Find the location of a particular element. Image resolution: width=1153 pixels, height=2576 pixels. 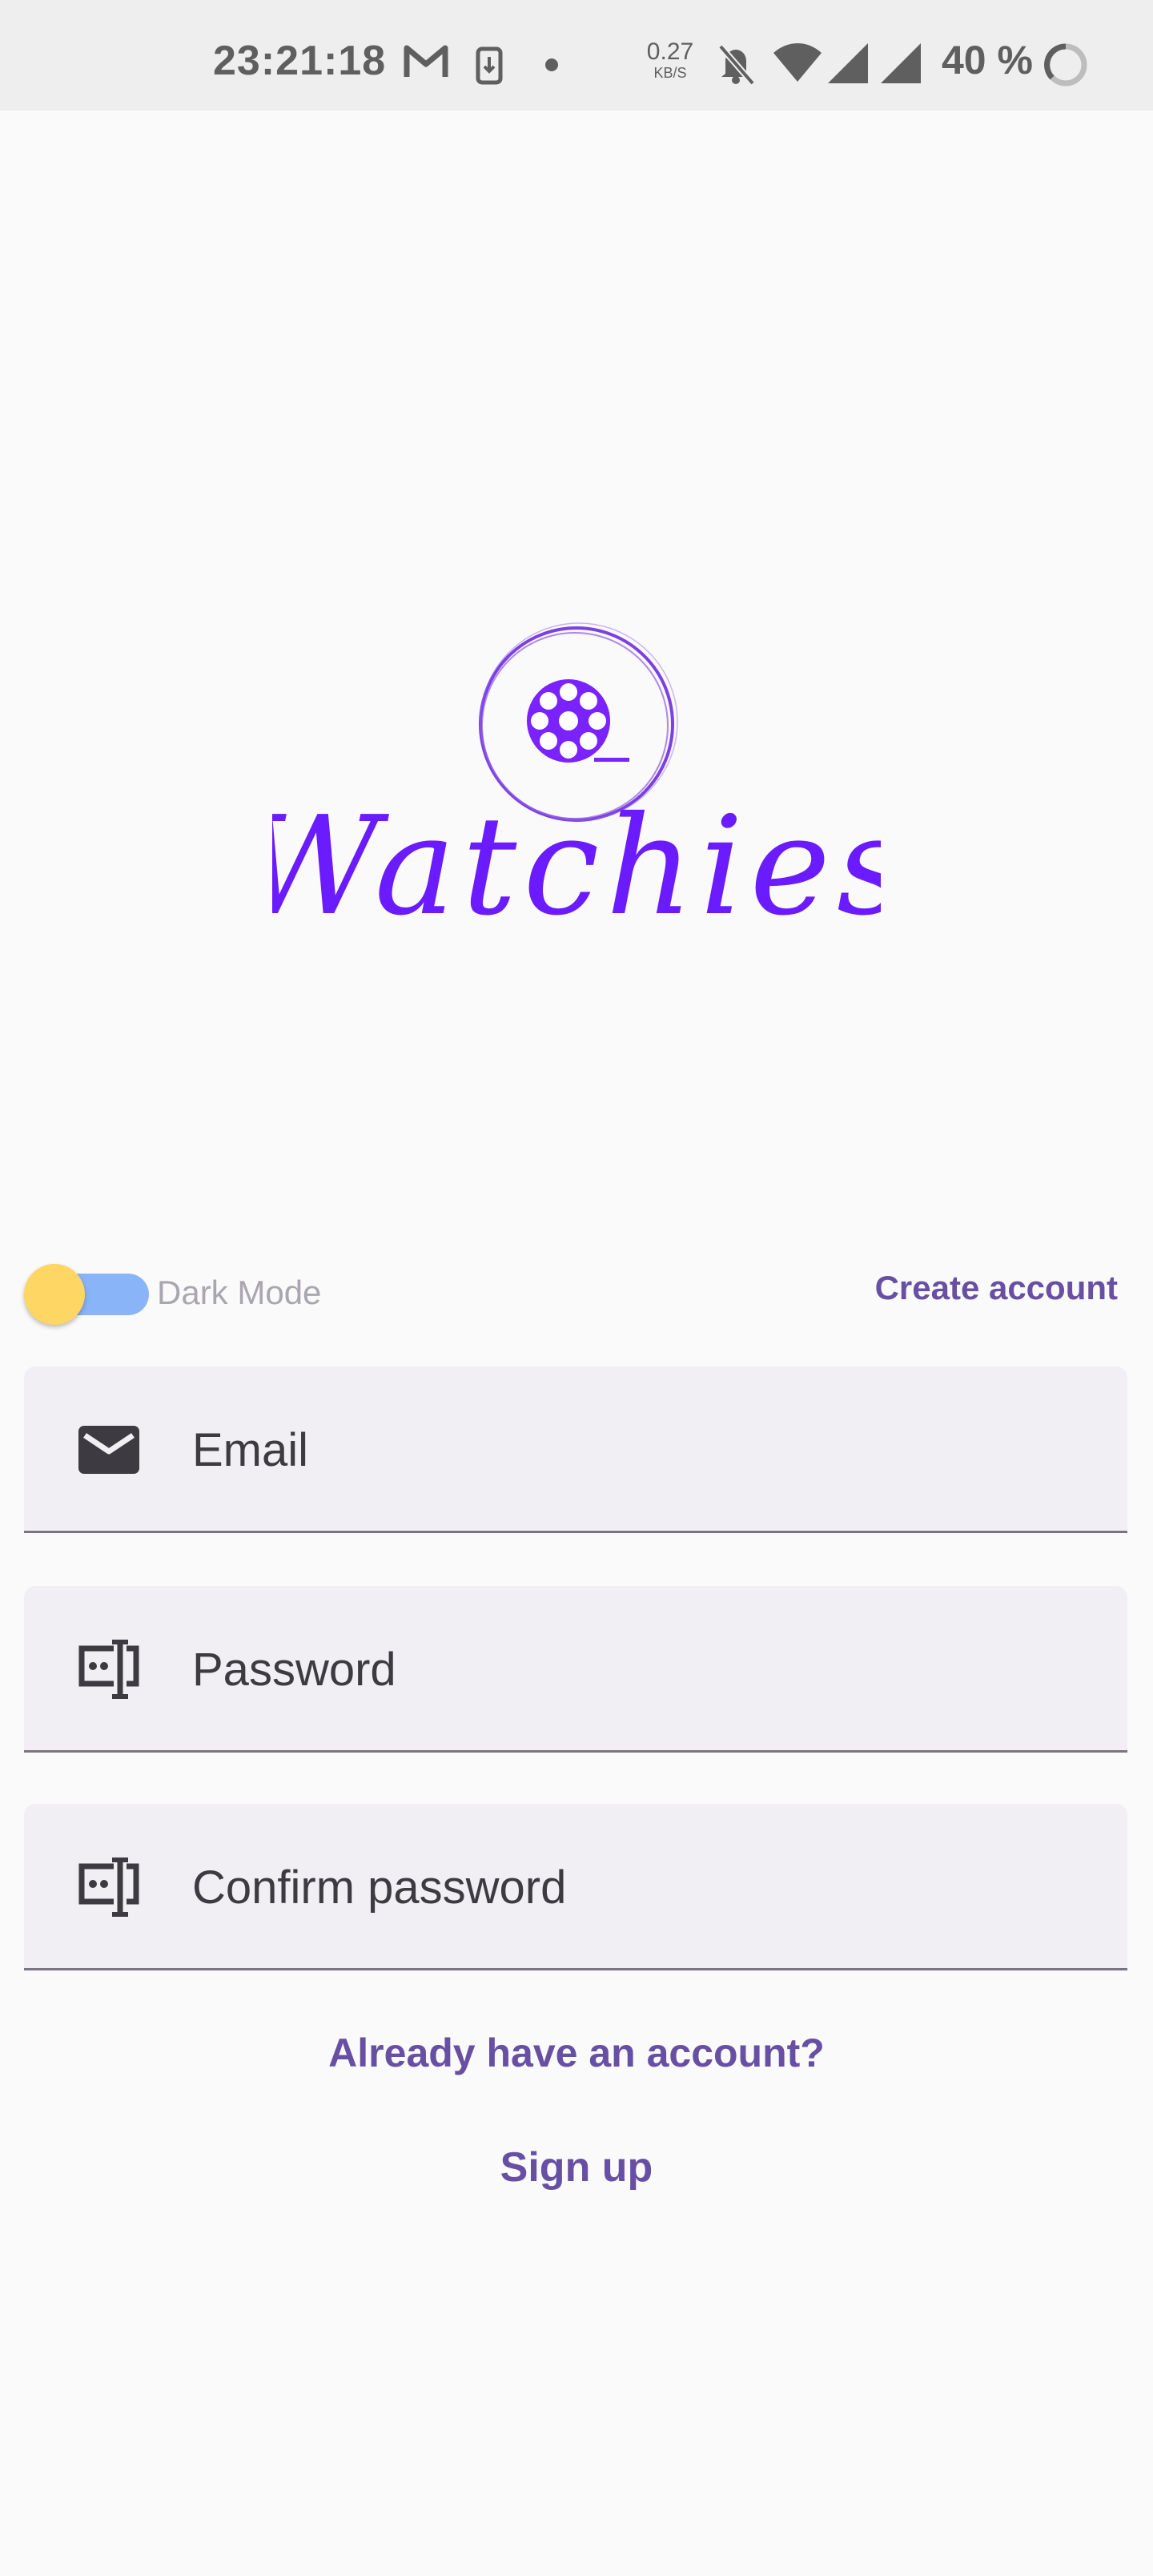

email-field is located at coordinates (576, 1449).